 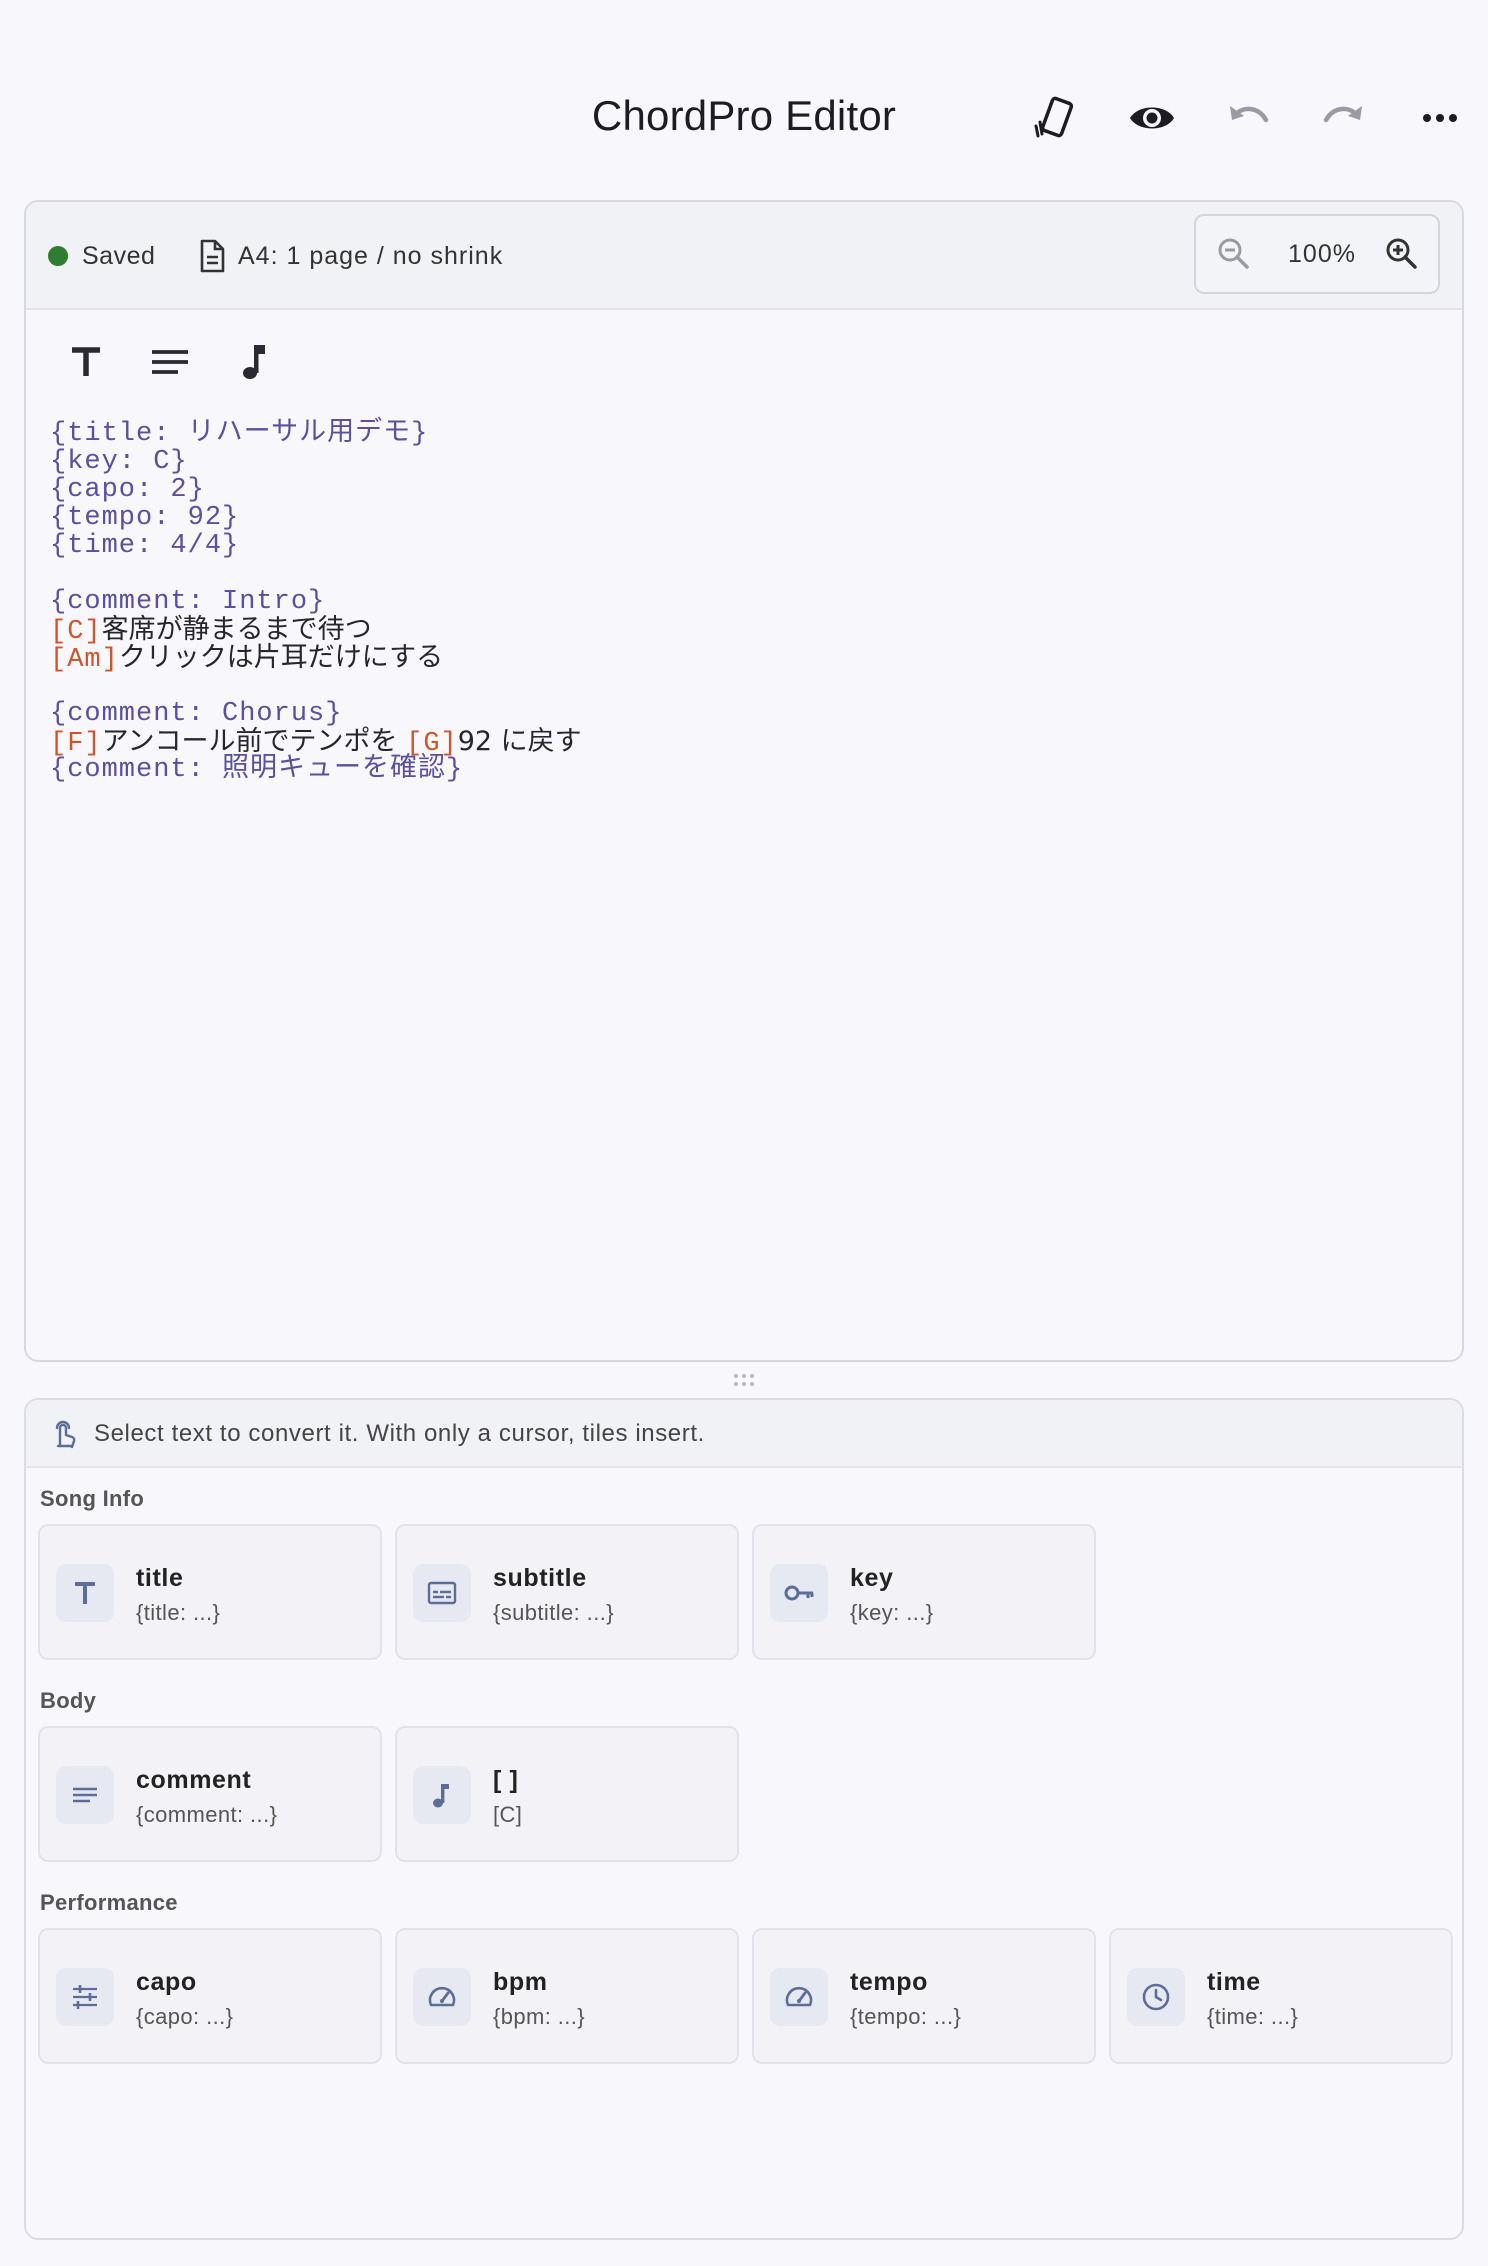 What do you see at coordinates (746, 490) in the screenshot?
I see `editor-line: {capo: 2}` at bounding box center [746, 490].